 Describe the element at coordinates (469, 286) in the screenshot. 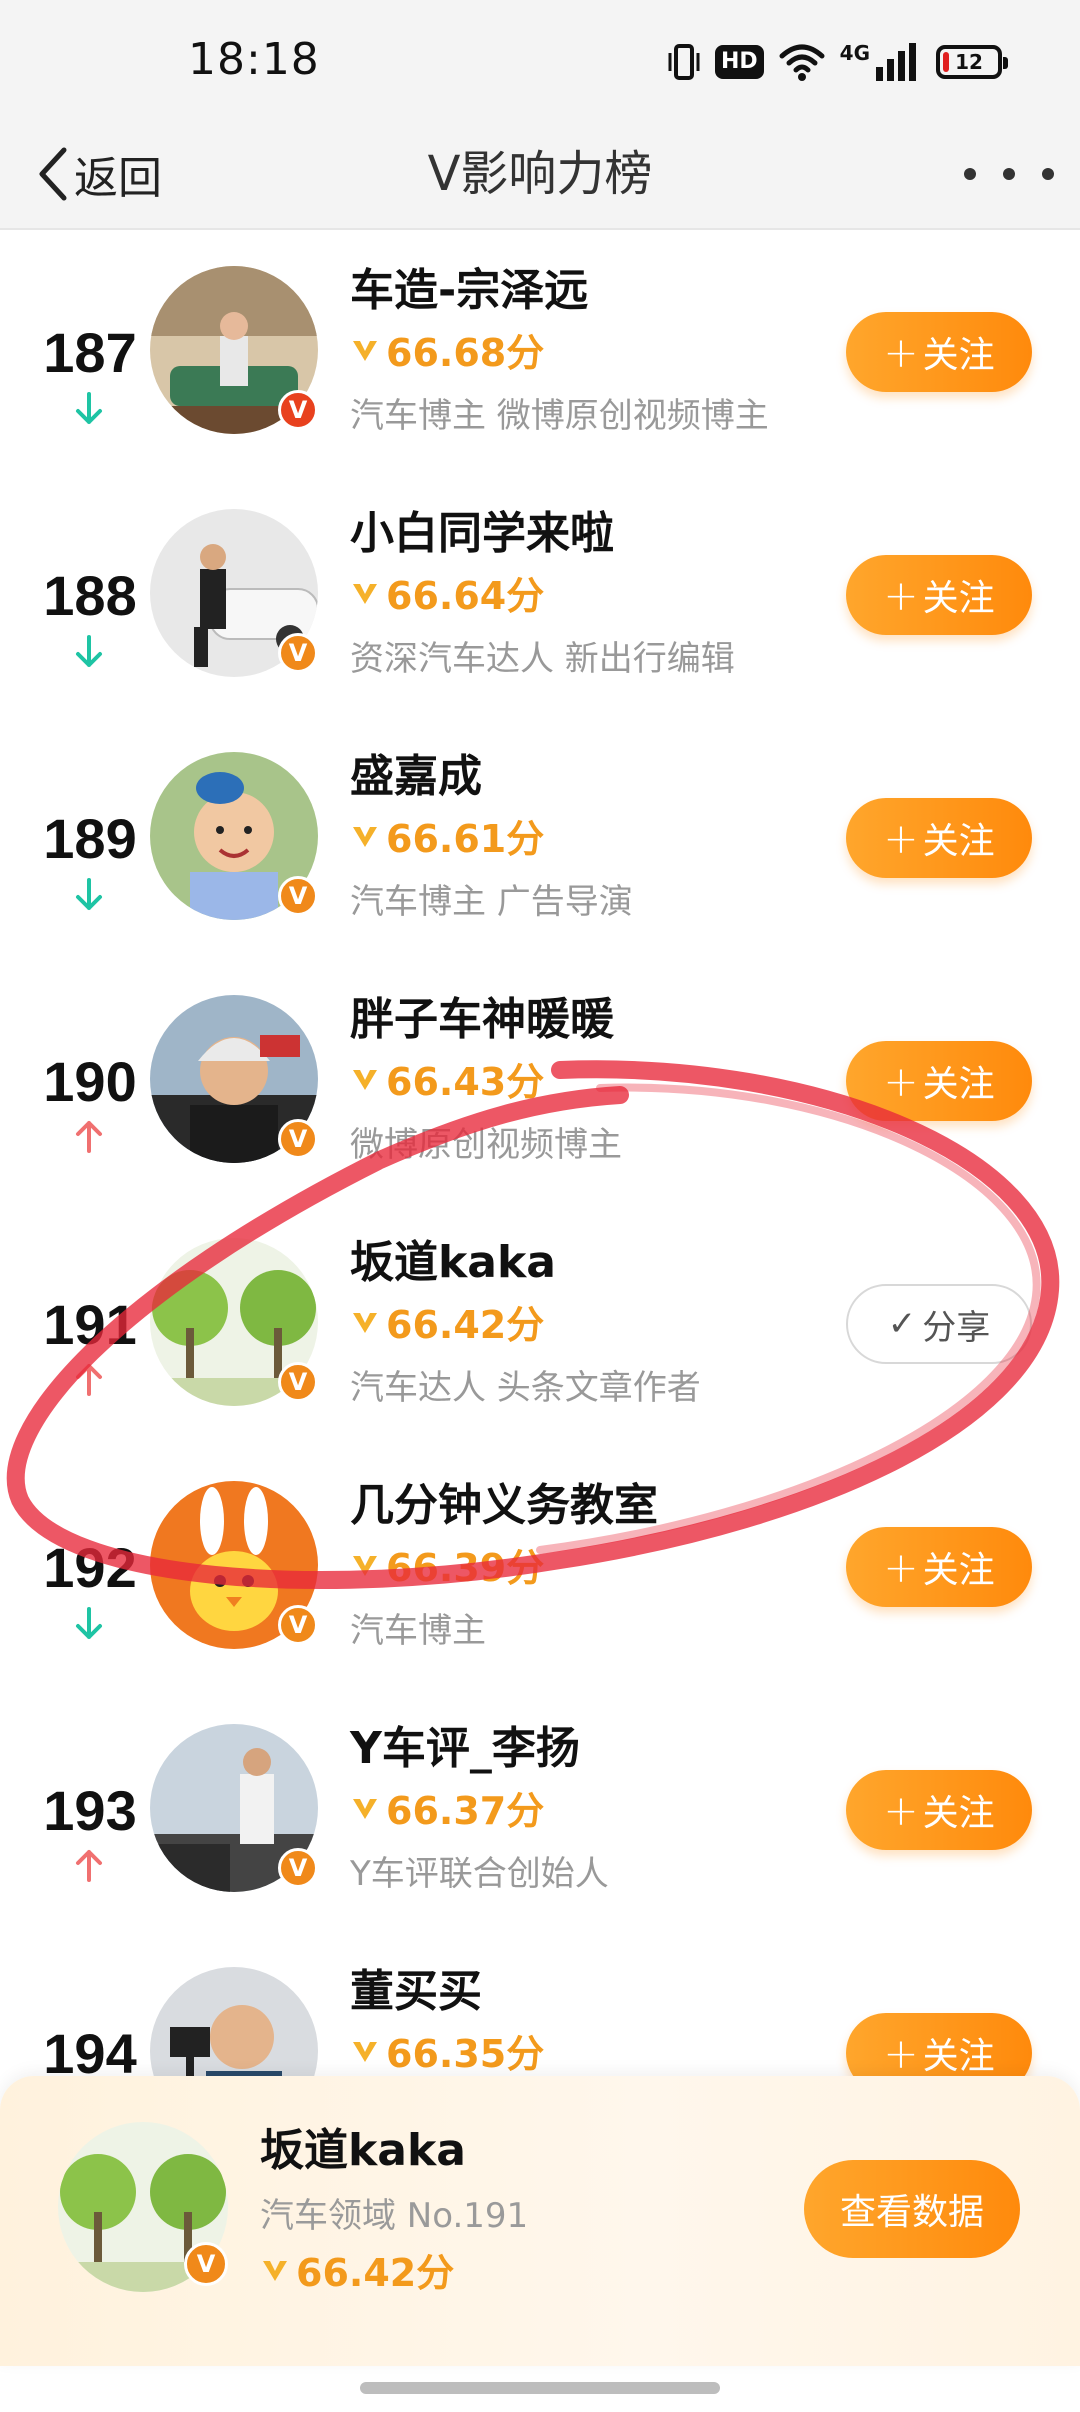

I see `user-name: 车造-宗泽远` at that location.